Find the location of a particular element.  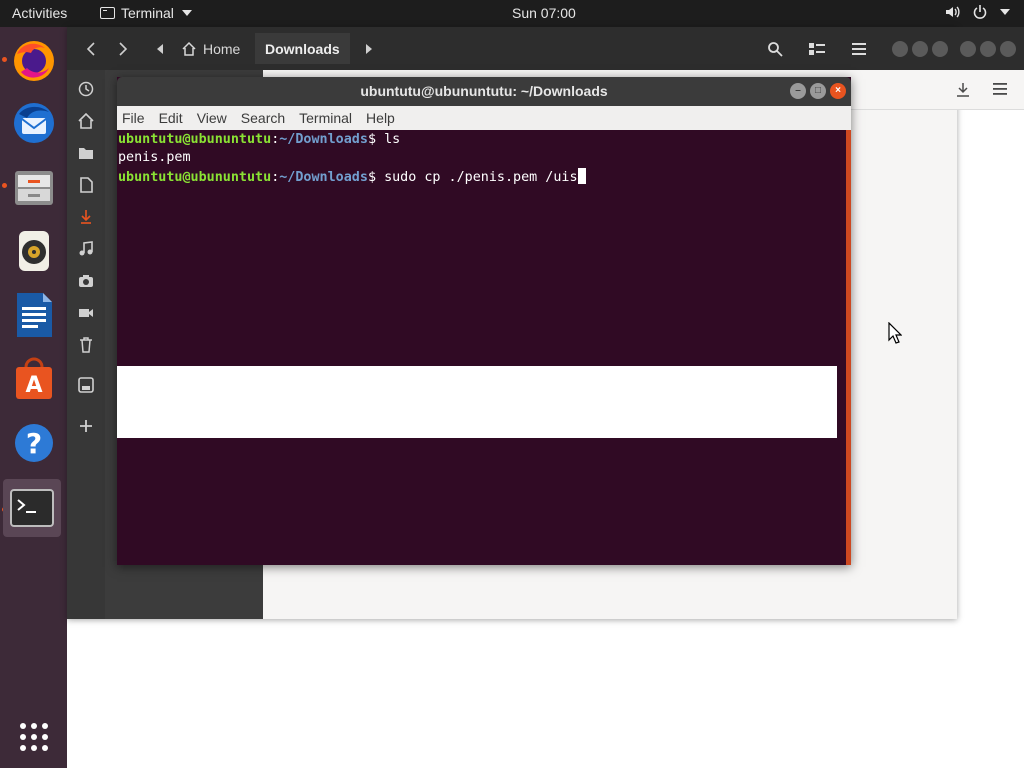

chevron-left-icon is located at coordinates (90, 49).